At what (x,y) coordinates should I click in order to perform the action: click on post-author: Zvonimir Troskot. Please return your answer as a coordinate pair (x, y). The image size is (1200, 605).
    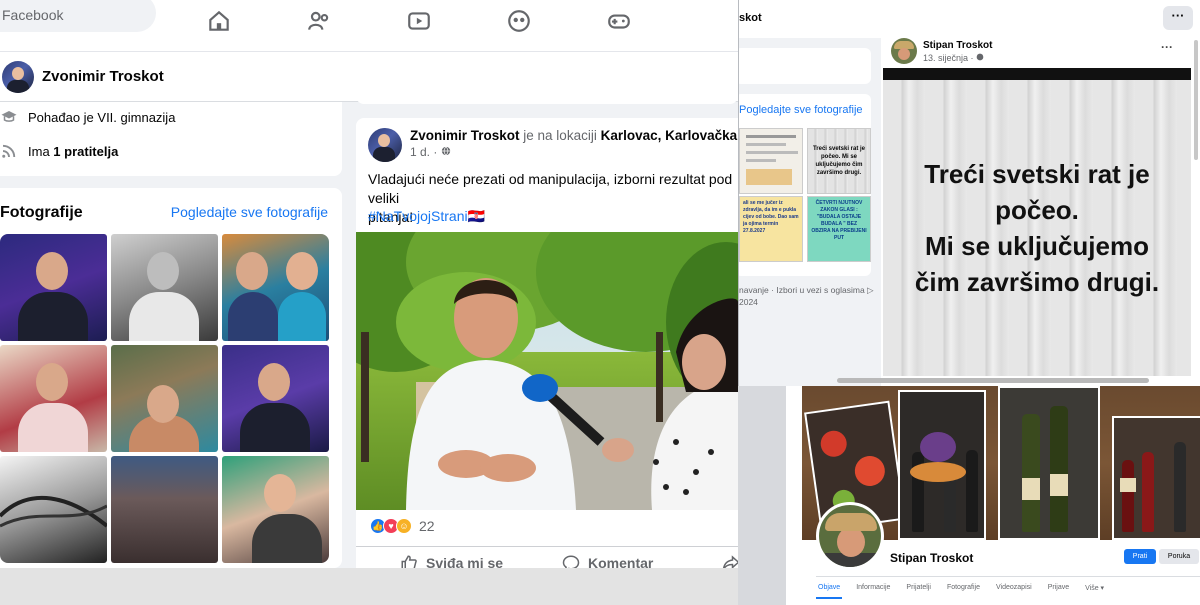
    Looking at the image, I should click on (465, 135).